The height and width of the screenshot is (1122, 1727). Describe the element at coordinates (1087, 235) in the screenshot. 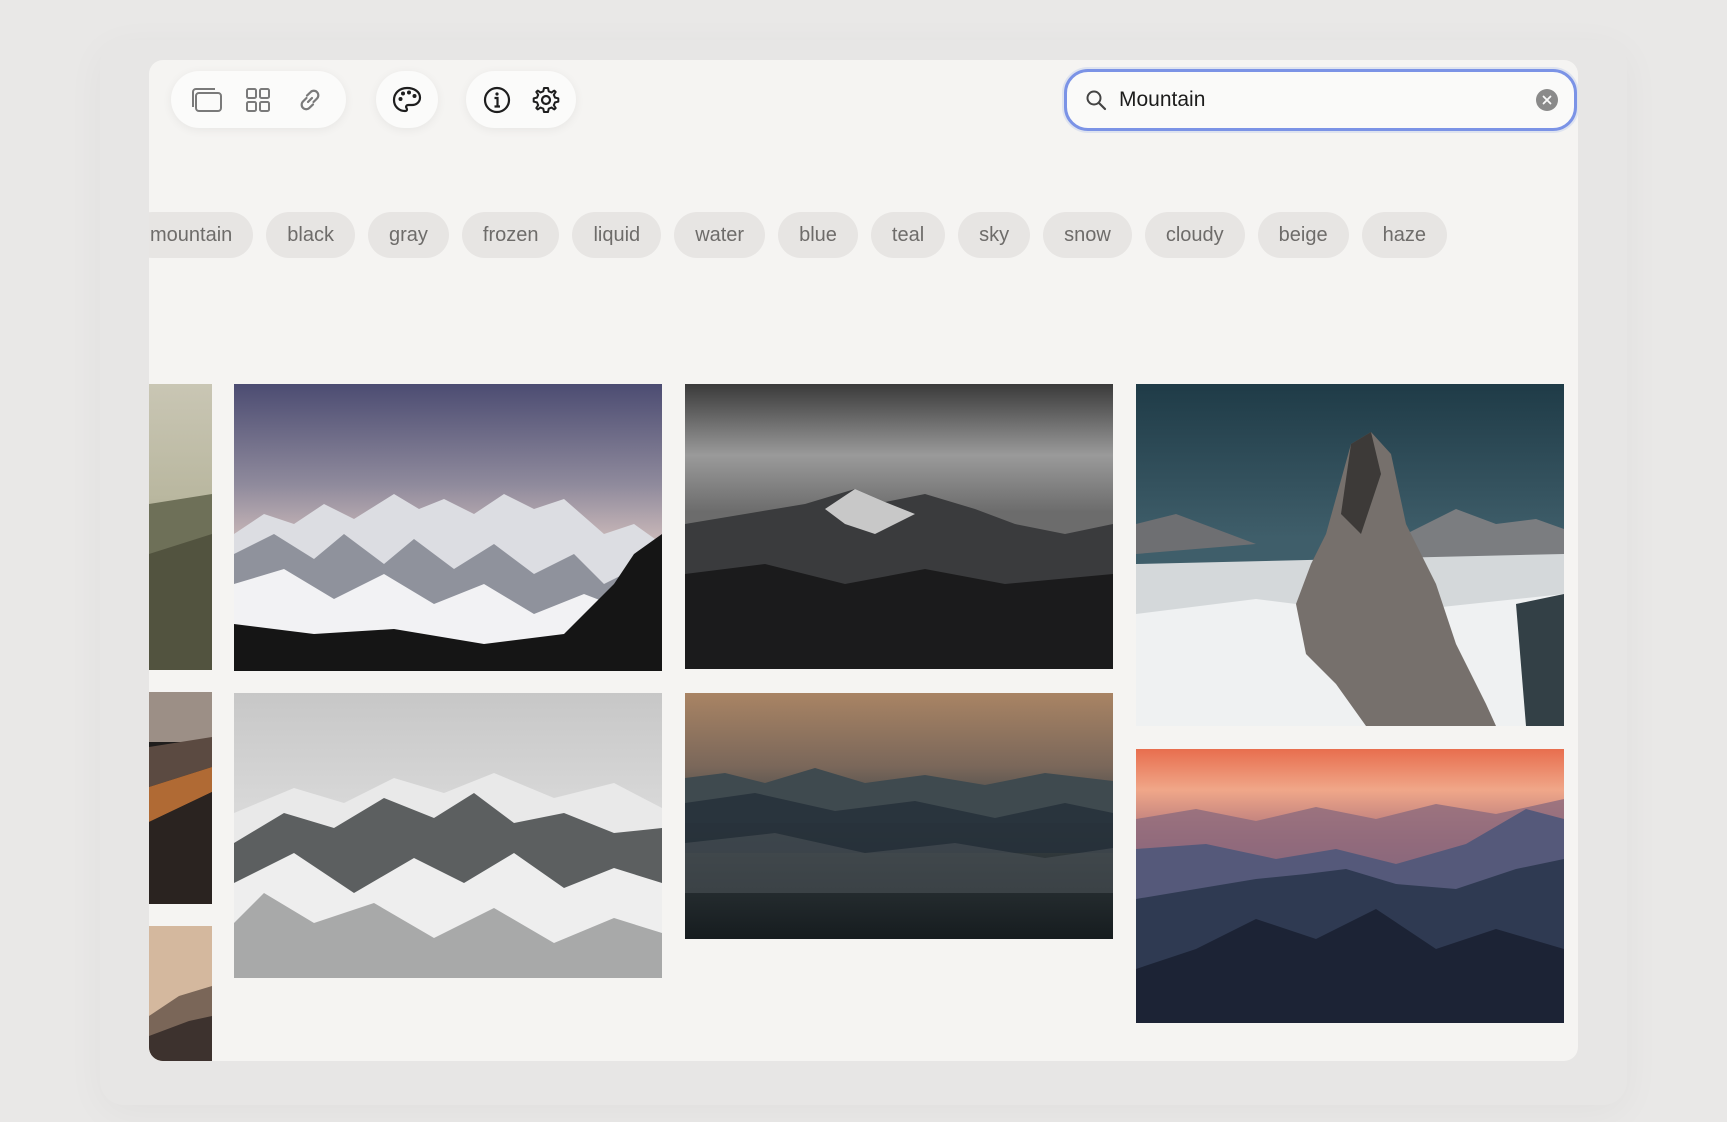

I see `tag-chip: snow` at that location.